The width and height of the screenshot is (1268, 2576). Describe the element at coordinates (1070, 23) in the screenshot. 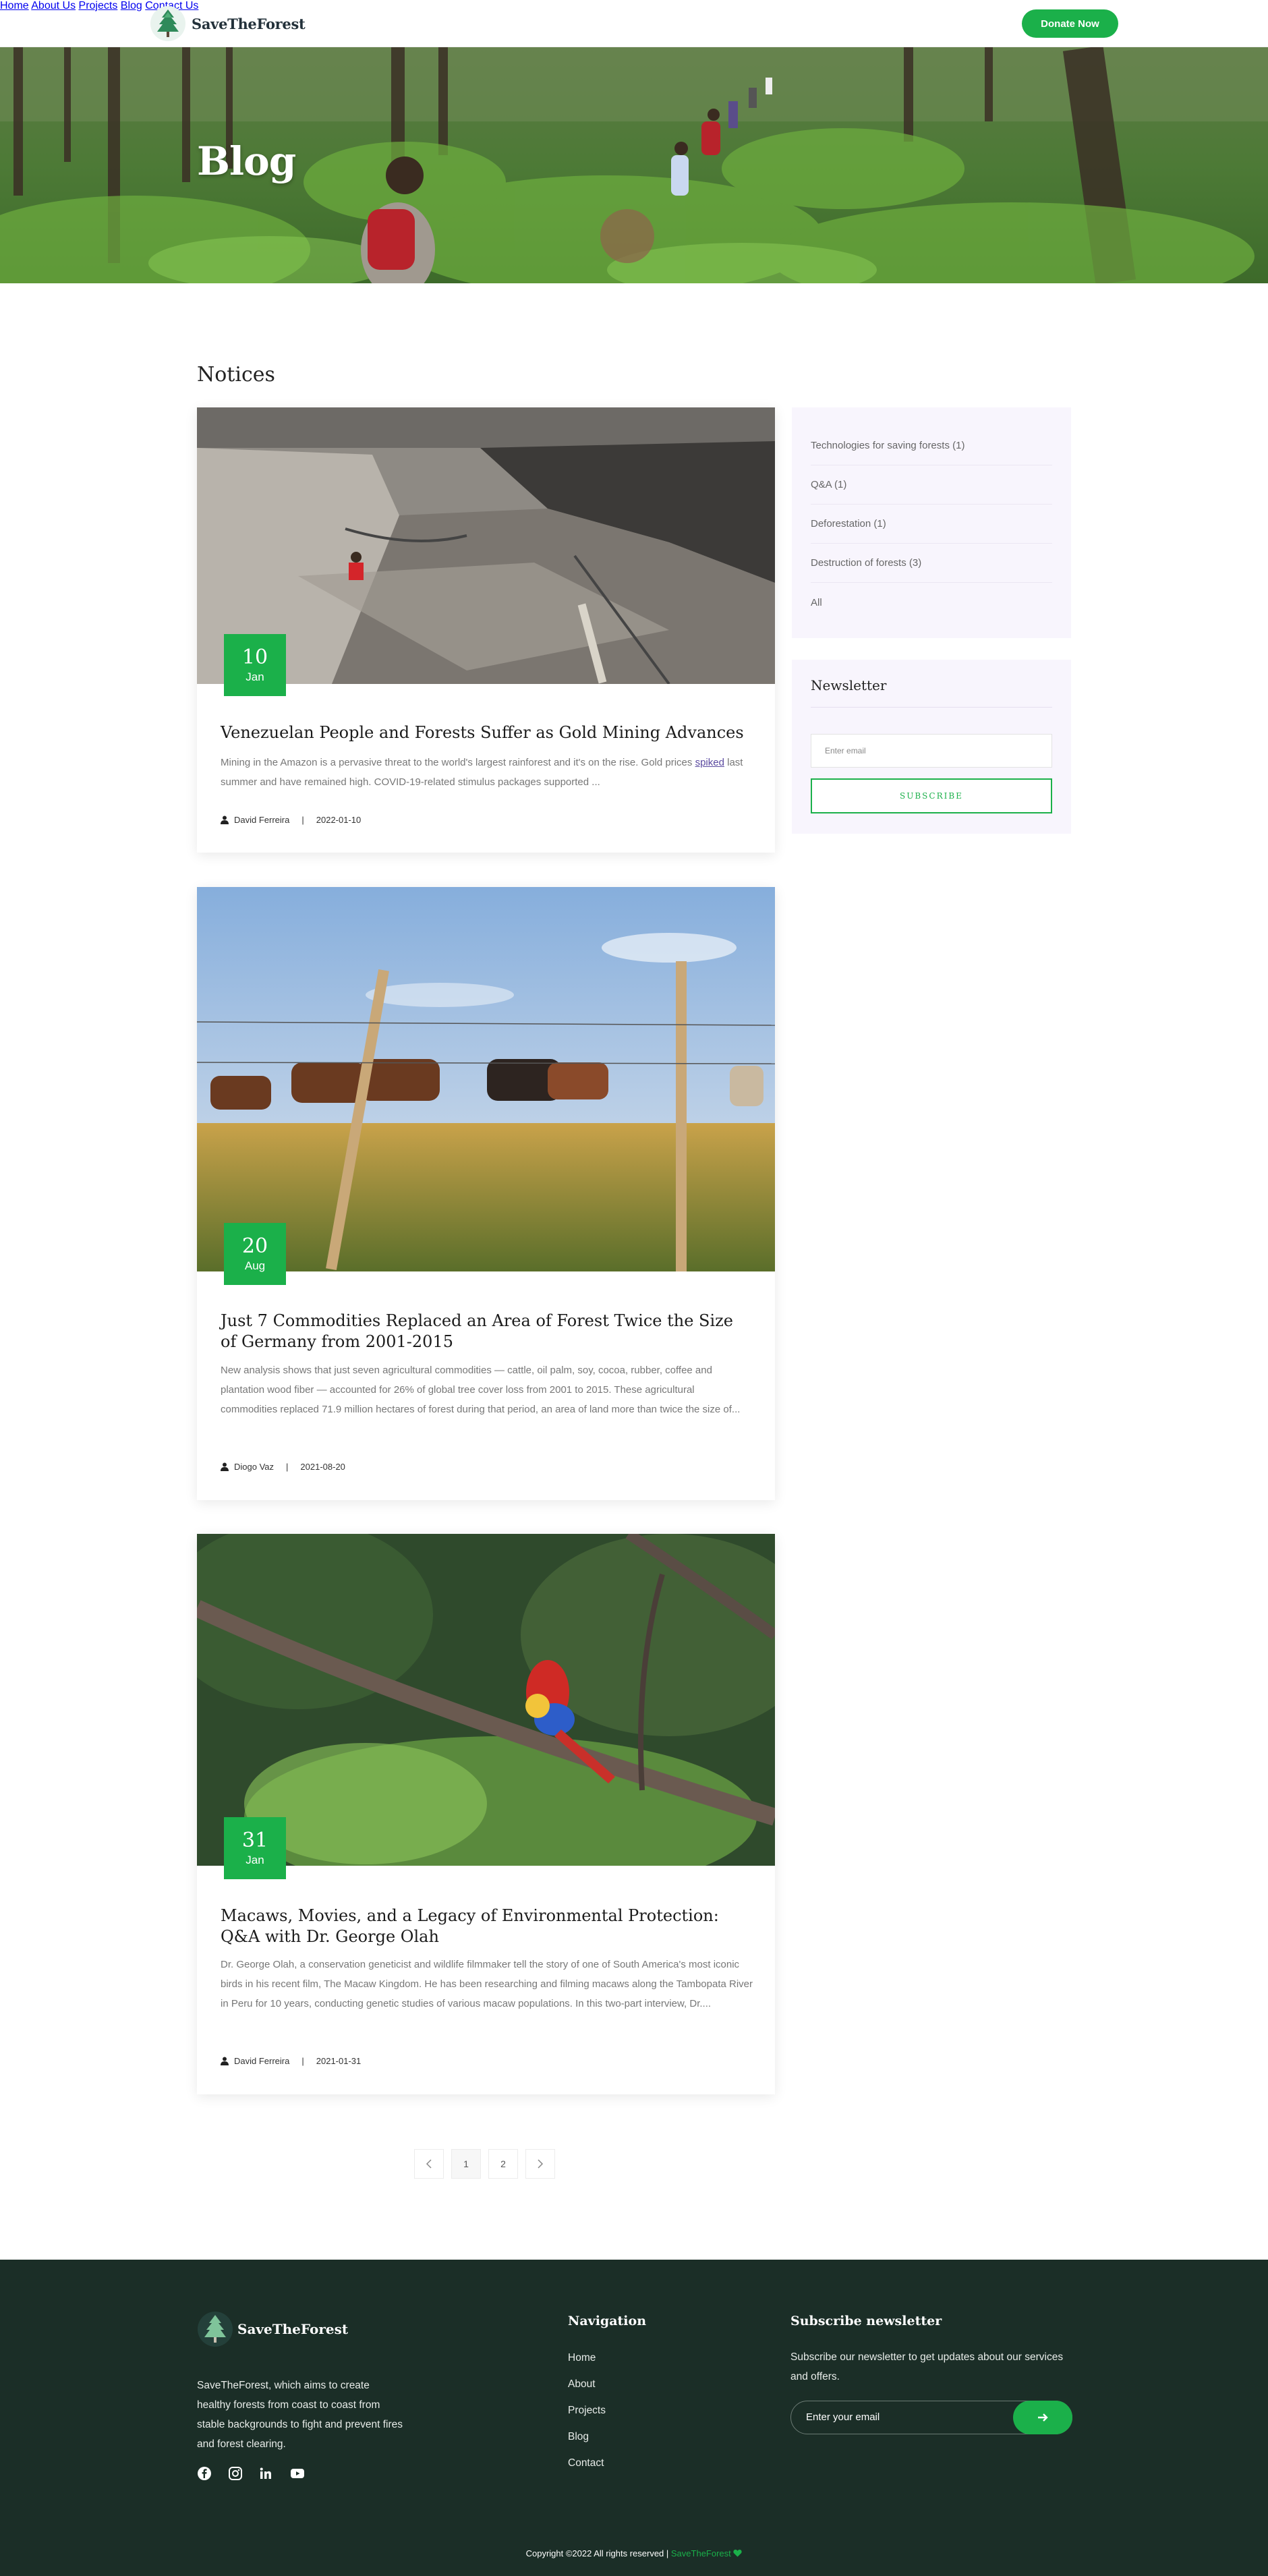

I see `donate-button: Donate Now` at that location.